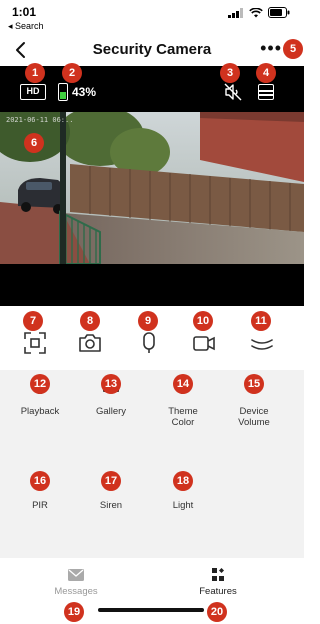 The height and width of the screenshot is (624, 320). I want to click on page-title: Security Camera, so click(152, 49).